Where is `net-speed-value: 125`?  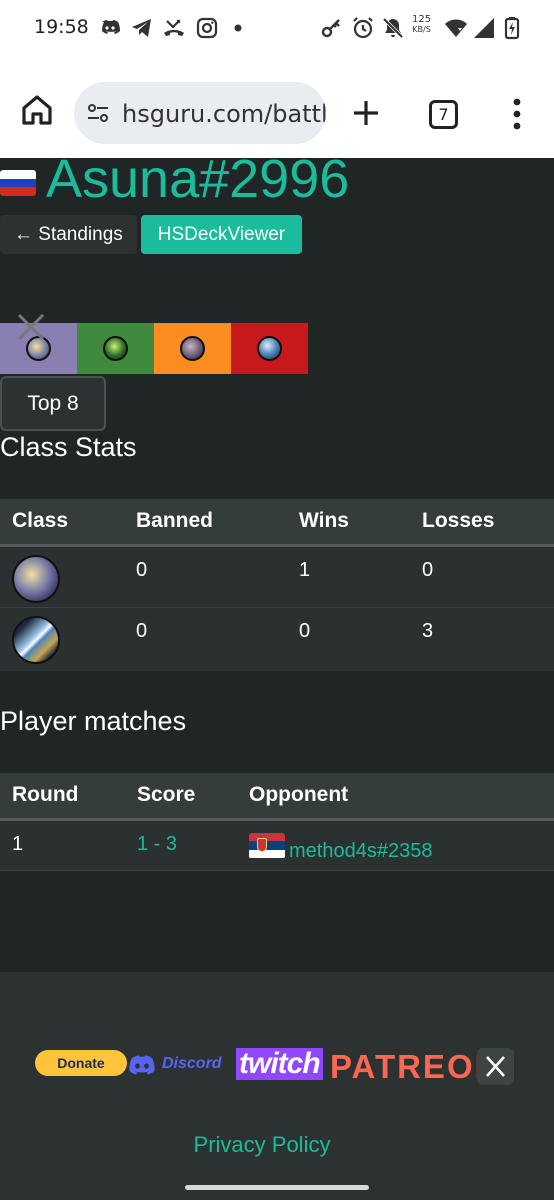
net-speed-value: 125 is located at coordinates (422, 19).